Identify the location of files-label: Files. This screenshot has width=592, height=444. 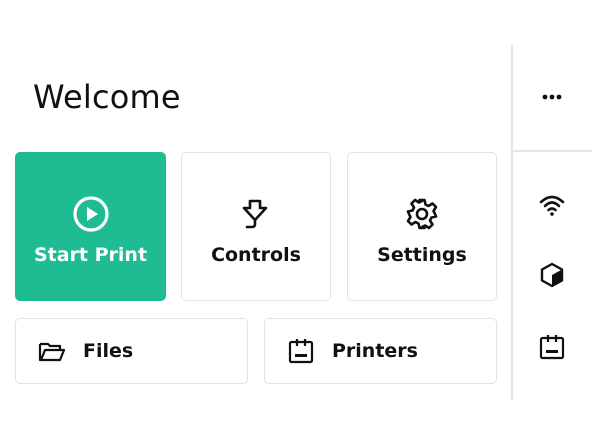
(108, 351).